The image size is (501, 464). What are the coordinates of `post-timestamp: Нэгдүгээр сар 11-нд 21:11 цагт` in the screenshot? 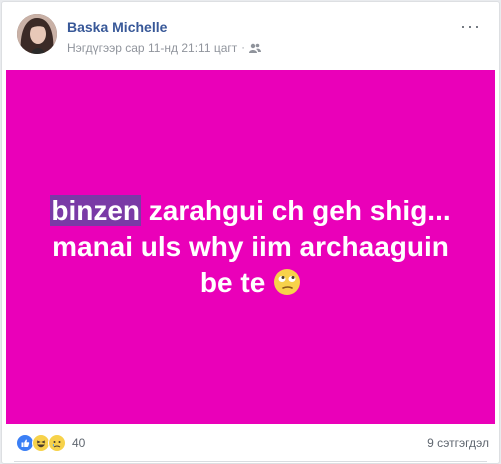 It's located at (152, 48).